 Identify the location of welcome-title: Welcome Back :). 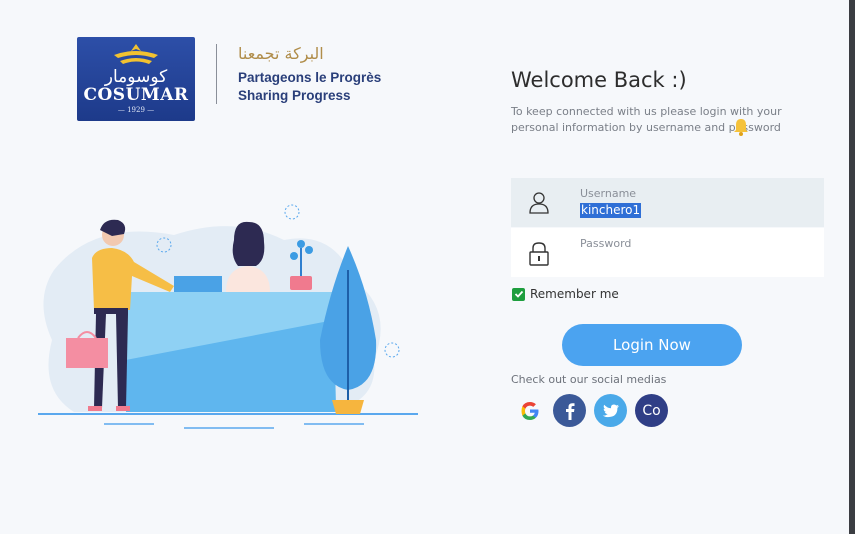
(599, 80).